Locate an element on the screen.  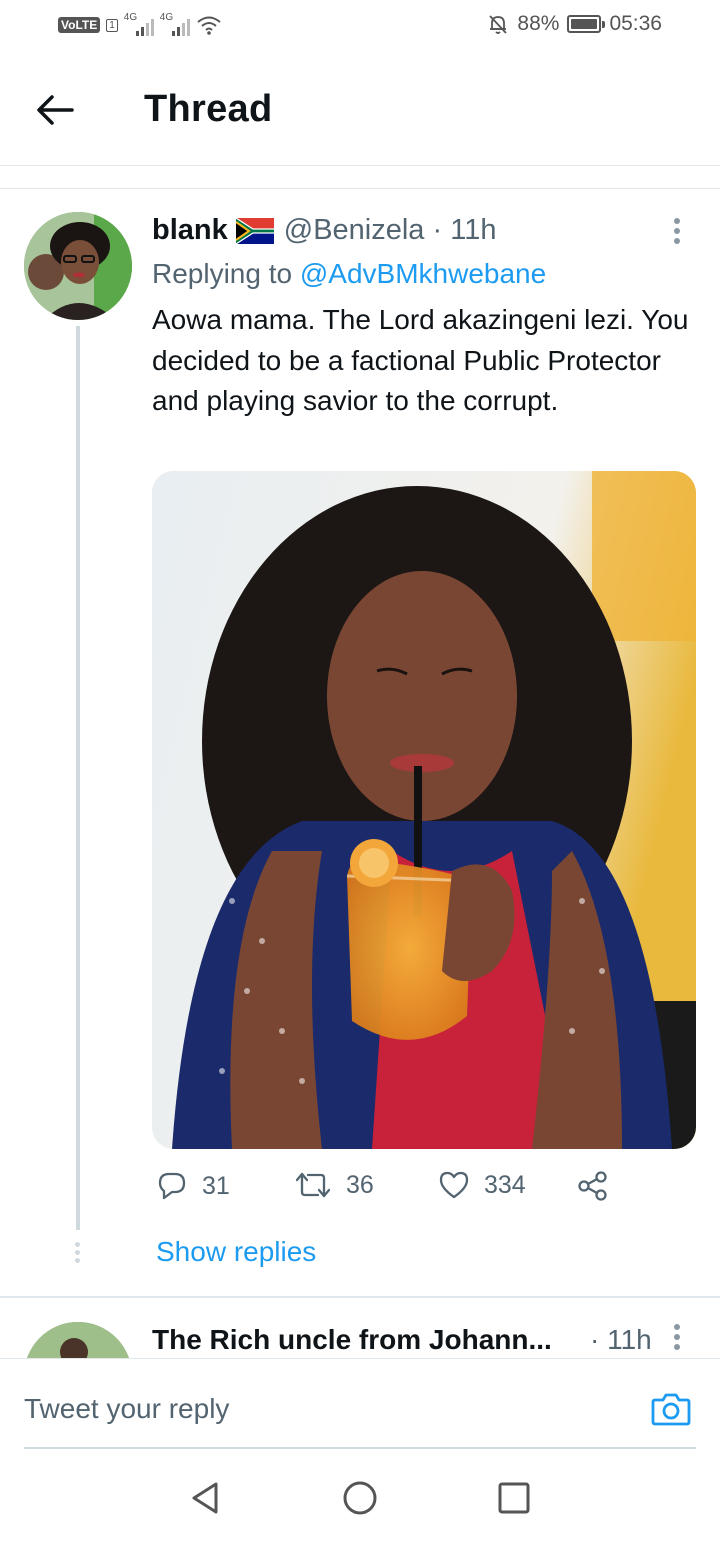
next-tweet: The Rich uncle from Johann... · 11h is located at coordinates (360, 1328).